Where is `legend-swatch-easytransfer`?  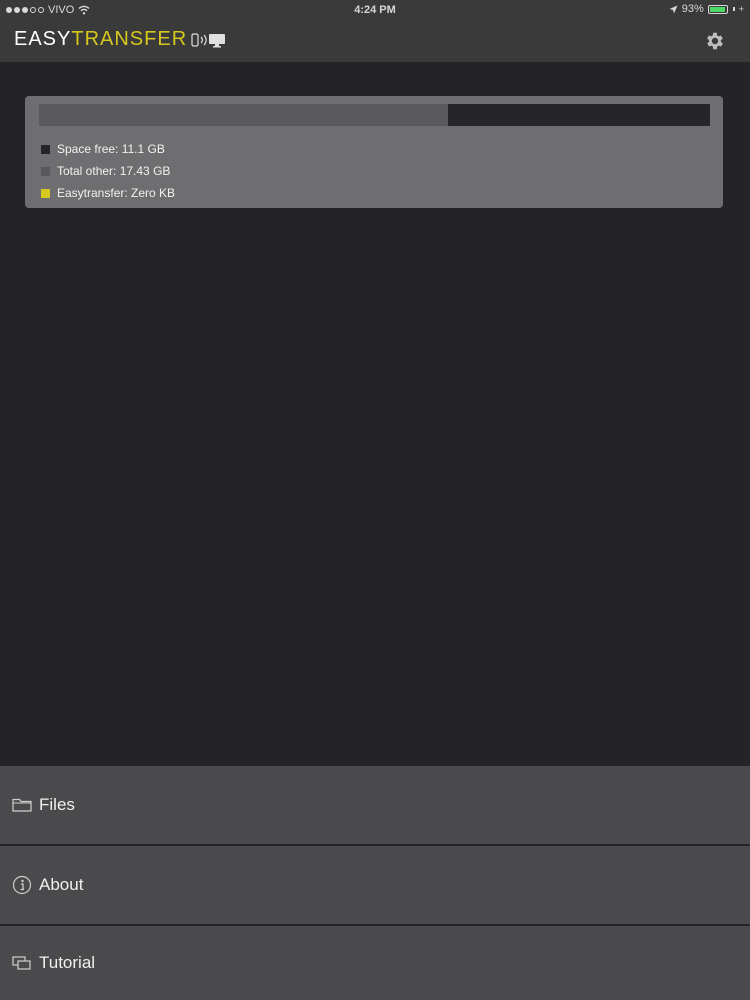 legend-swatch-easytransfer is located at coordinates (45, 193).